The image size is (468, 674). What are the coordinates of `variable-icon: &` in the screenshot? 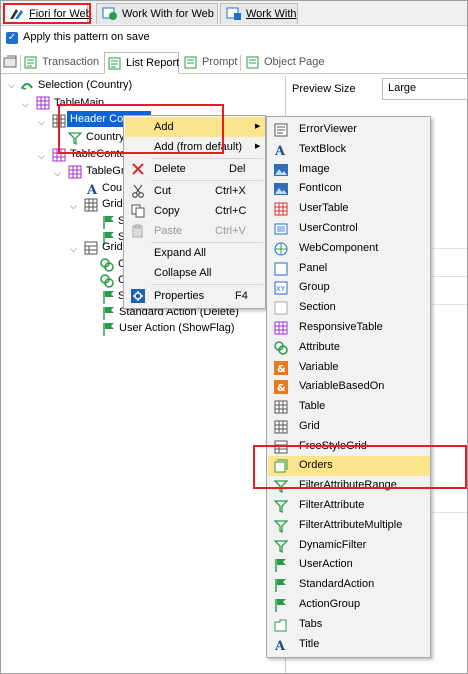 It's located at (281, 387).